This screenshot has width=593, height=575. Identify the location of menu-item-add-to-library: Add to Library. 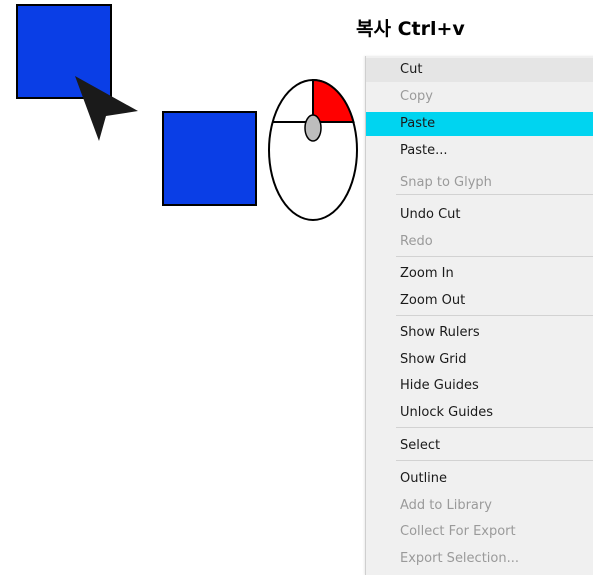
(479, 506).